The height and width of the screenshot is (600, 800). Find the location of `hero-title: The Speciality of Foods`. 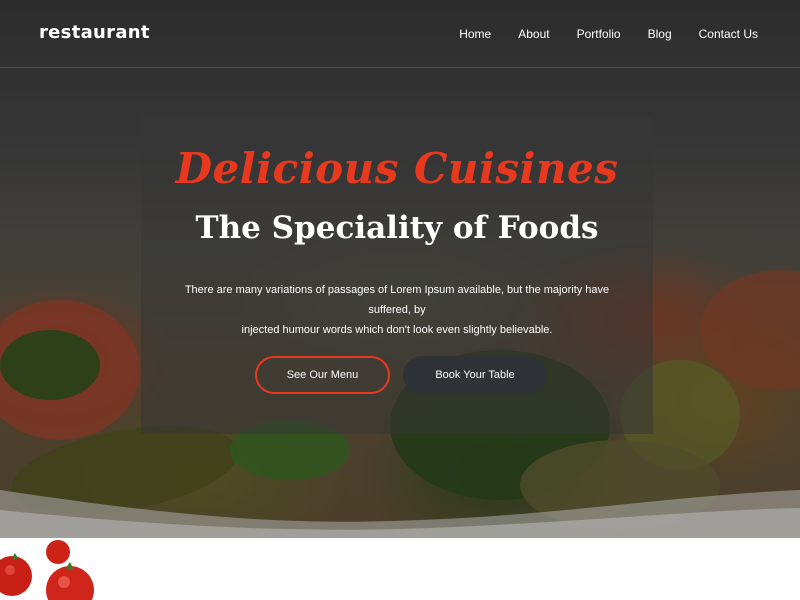

hero-title: The Speciality of Foods is located at coordinates (397, 228).